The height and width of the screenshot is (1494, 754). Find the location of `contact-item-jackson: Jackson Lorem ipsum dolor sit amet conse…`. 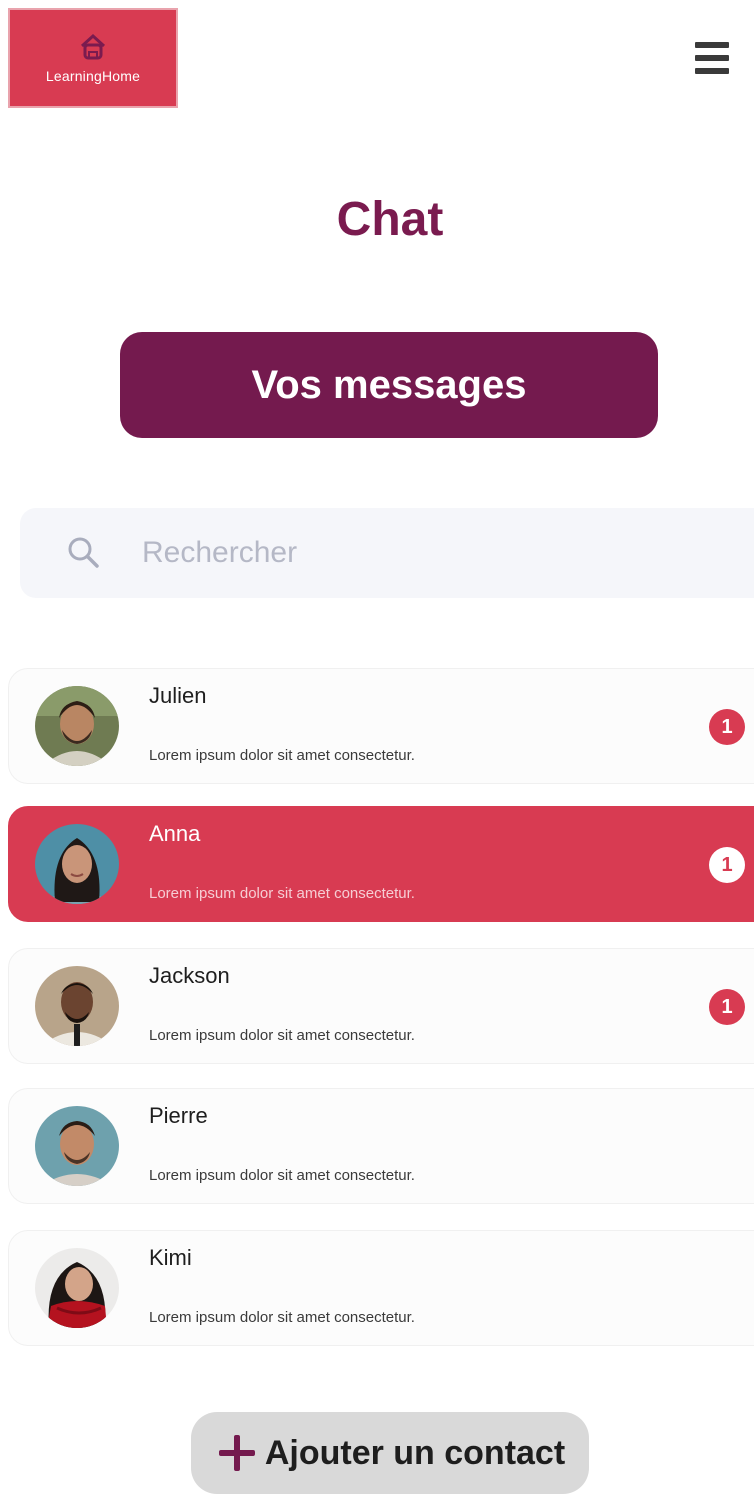

contact-item-jackson: Jackson Lorem ipsum dolor sit amet conse… is located at coordinates (381, 1006).